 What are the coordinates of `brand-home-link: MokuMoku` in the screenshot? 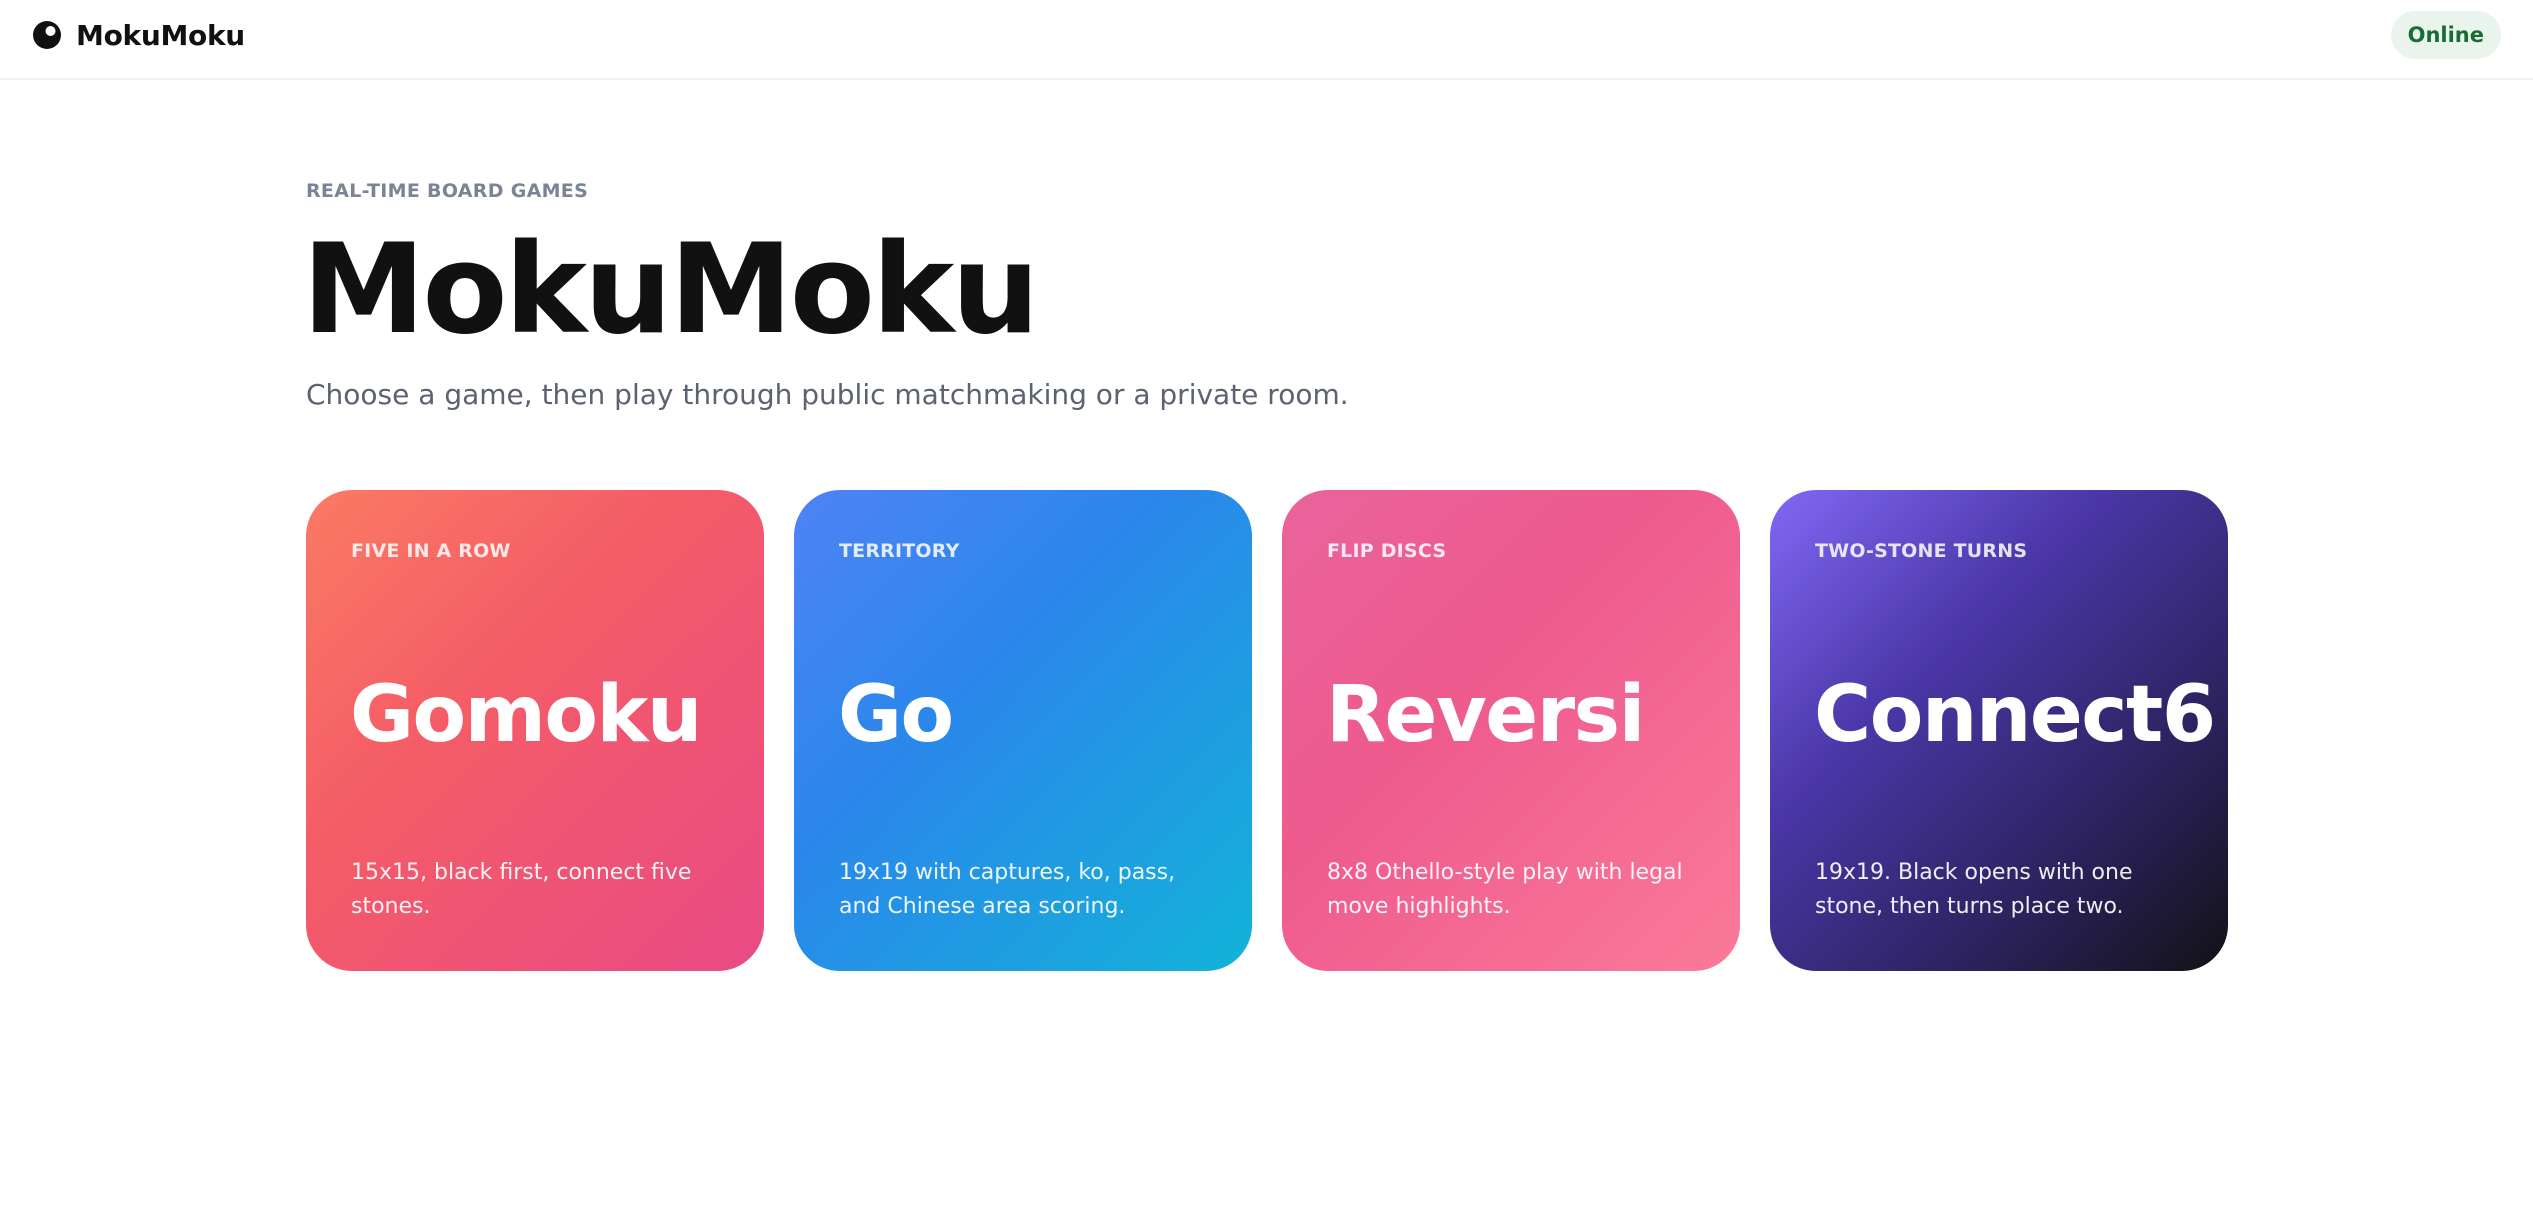 It's located at (138, 35).